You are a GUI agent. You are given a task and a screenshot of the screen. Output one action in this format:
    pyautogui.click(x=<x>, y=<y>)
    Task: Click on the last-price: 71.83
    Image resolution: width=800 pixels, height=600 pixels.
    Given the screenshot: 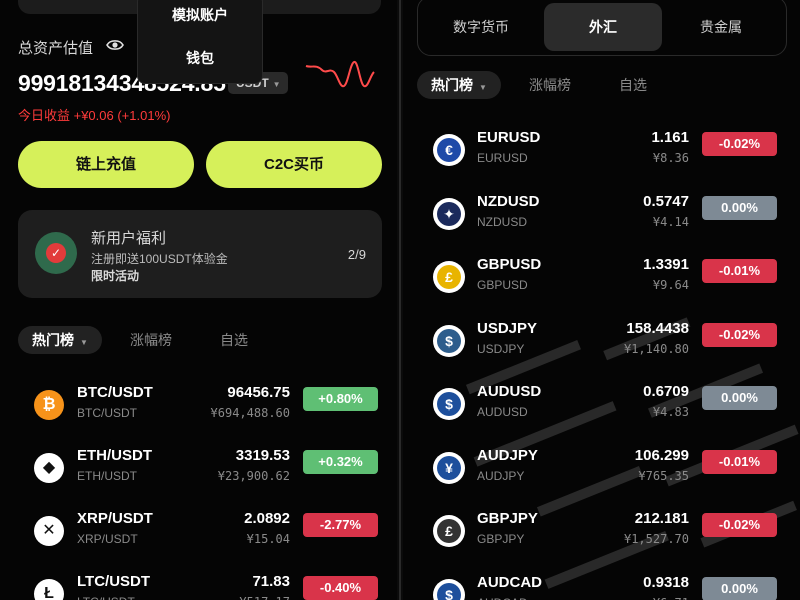 What is the action you would take?
    pyautogui.click(x=271, y=581)
    